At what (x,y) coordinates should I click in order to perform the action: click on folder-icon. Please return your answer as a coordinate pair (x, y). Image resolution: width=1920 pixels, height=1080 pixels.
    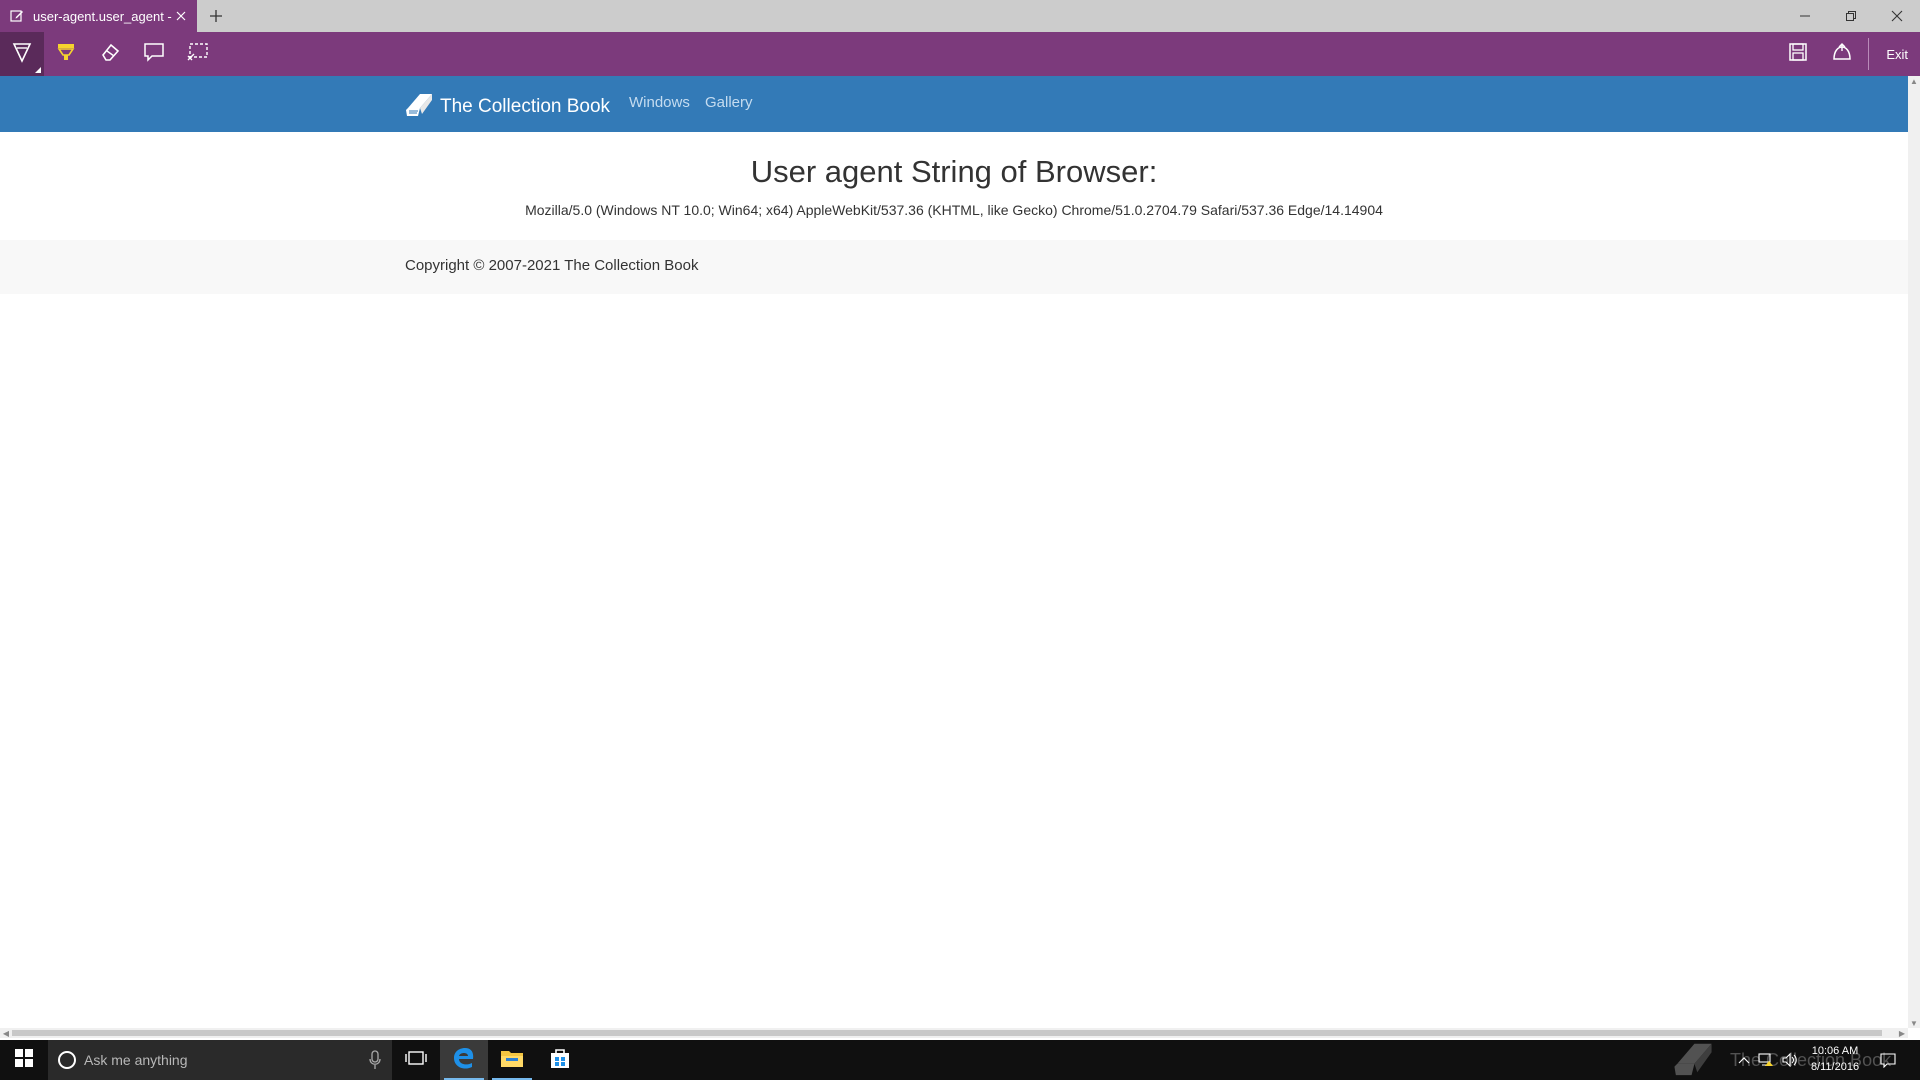
    Looking at the image, I should click on (512, 1060).